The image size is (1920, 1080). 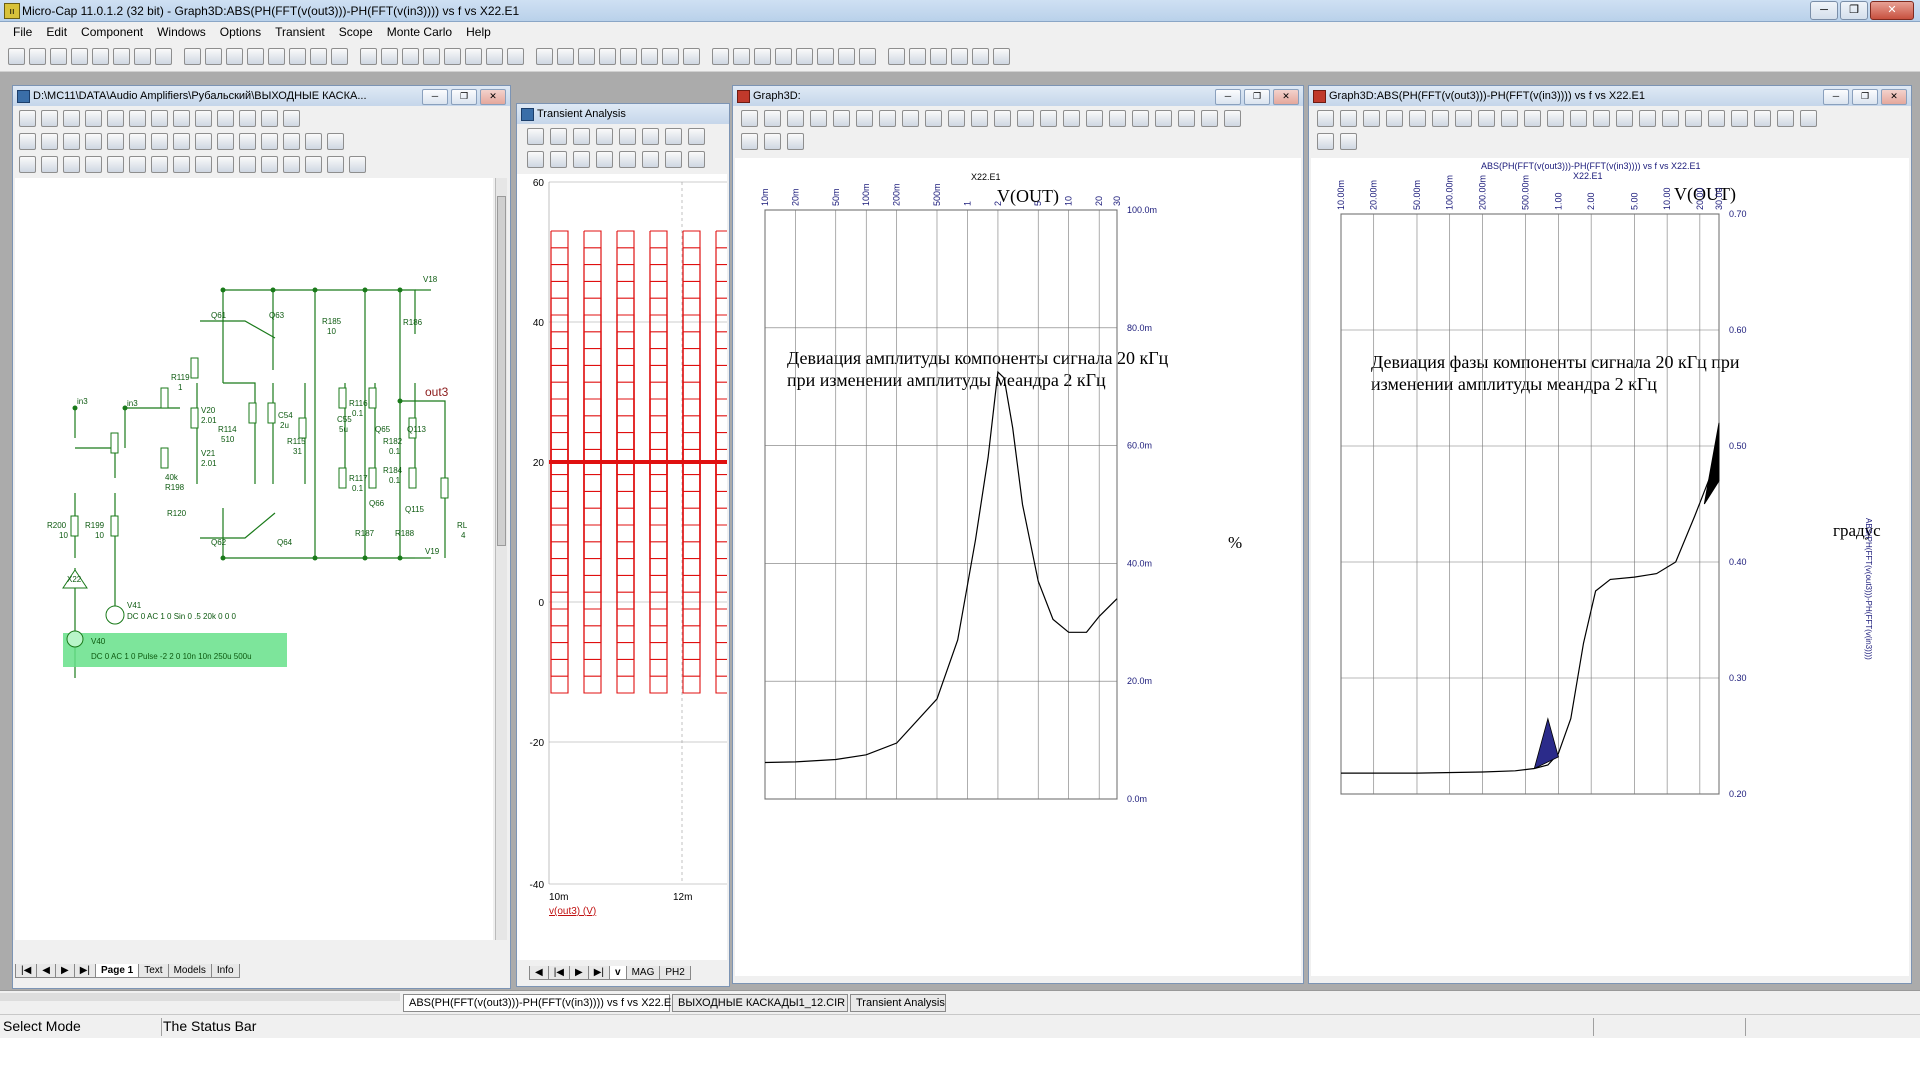 I want to click on nav-next-button: ▶, so click(x=65, y=971).